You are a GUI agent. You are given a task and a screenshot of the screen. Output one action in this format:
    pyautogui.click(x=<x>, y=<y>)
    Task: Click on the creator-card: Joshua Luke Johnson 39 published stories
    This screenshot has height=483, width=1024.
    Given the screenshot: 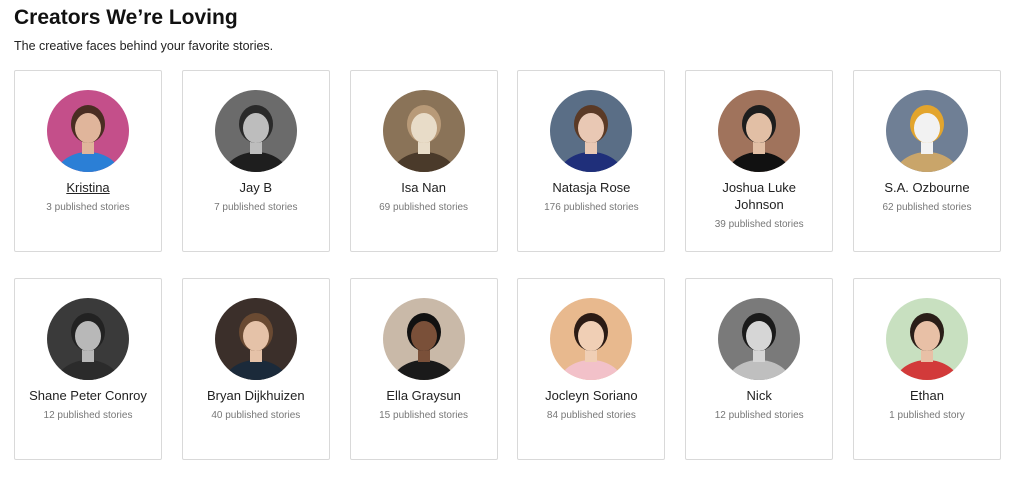 What is the action you would take?
    pyautogui.click(x=759, y=161)
    